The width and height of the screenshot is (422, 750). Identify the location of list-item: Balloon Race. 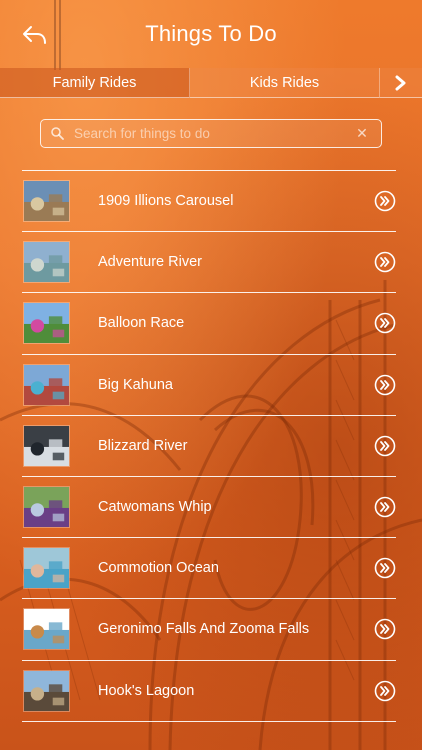
(209, 324).